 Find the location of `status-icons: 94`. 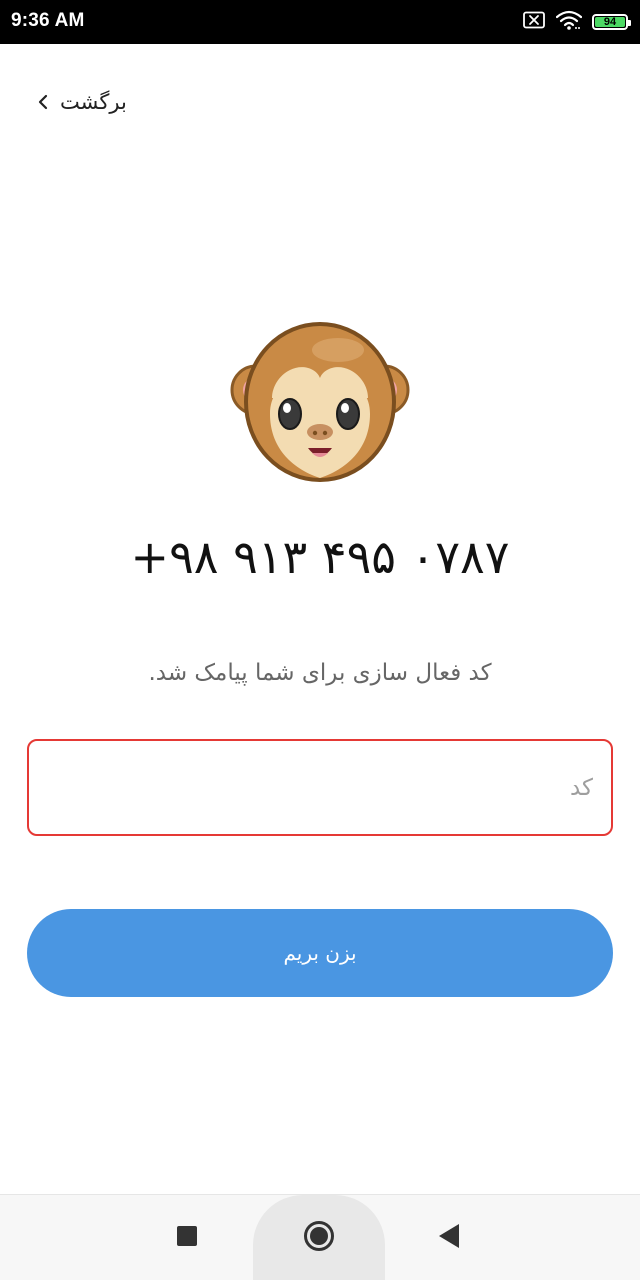

status-icons: 94 is located at coordinates (576, 22).